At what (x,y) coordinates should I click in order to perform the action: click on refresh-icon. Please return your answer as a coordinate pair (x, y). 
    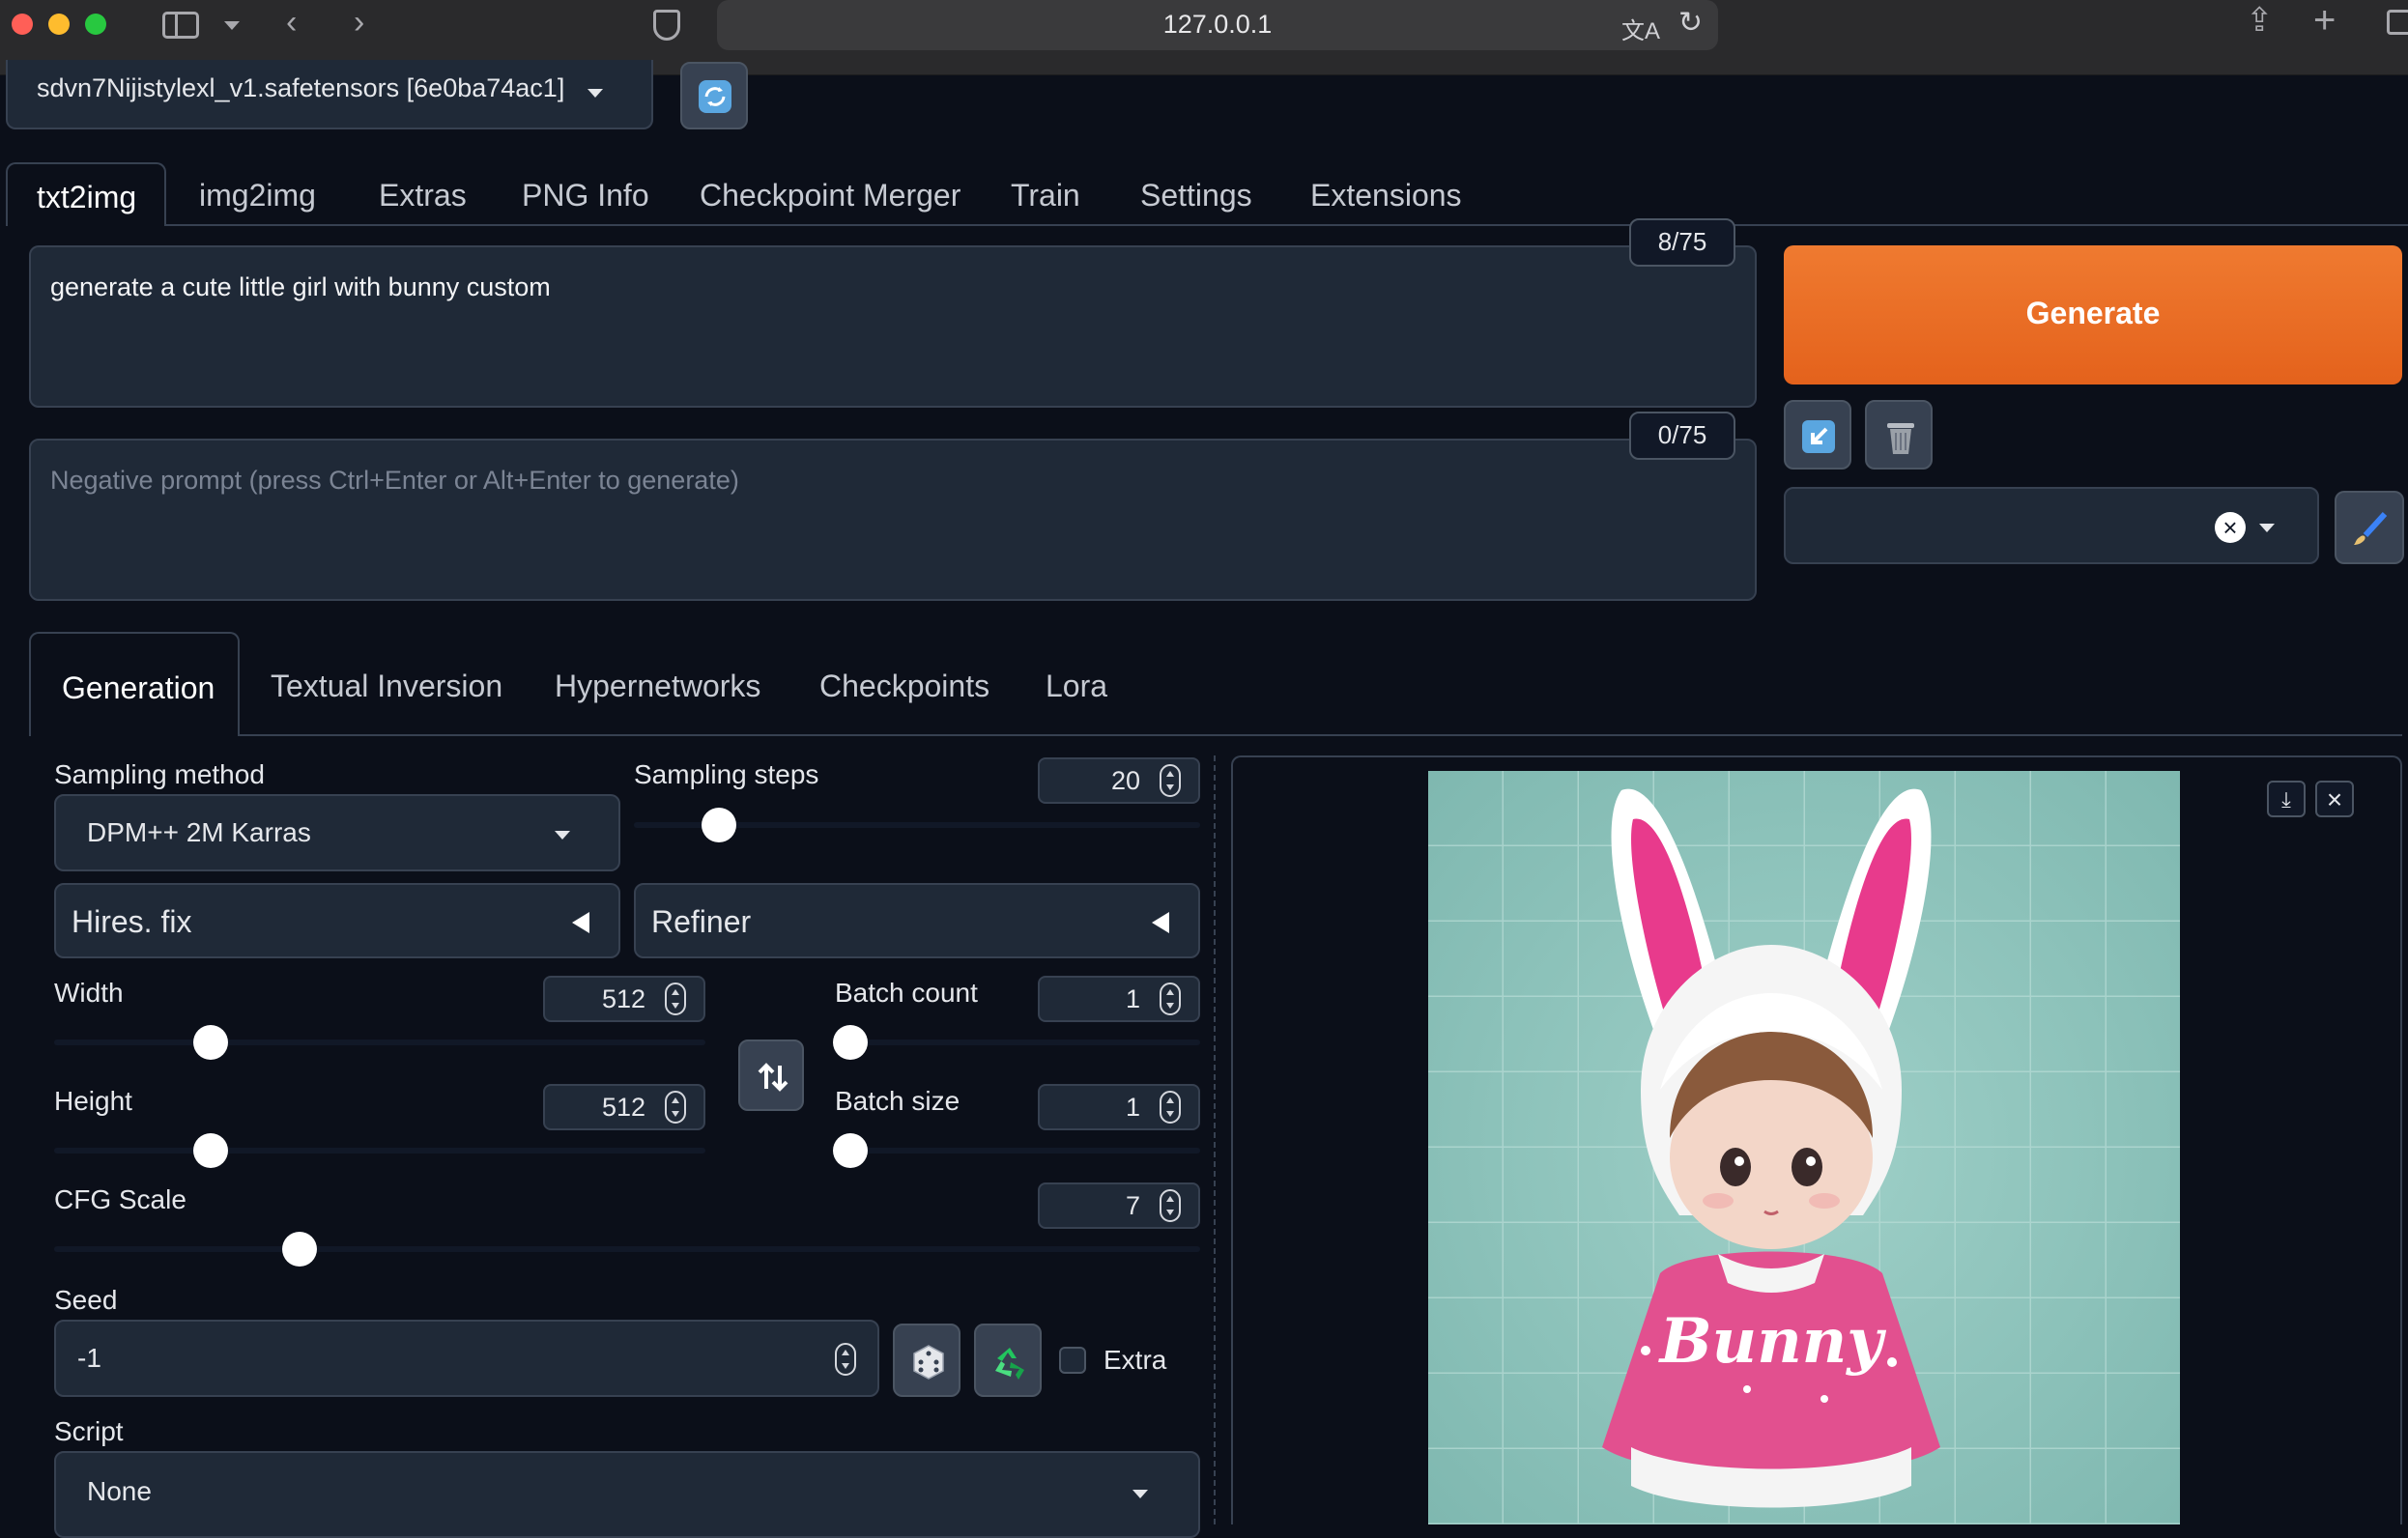
    Looking at the image, I should click on (715, 96).